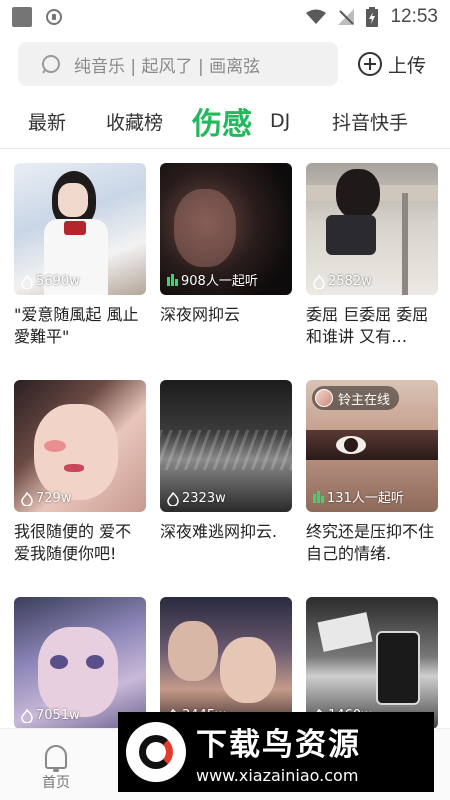  Describe the element at coordinates (370, 64) in the screenshot. I see `plus-circle-icon` at that location.